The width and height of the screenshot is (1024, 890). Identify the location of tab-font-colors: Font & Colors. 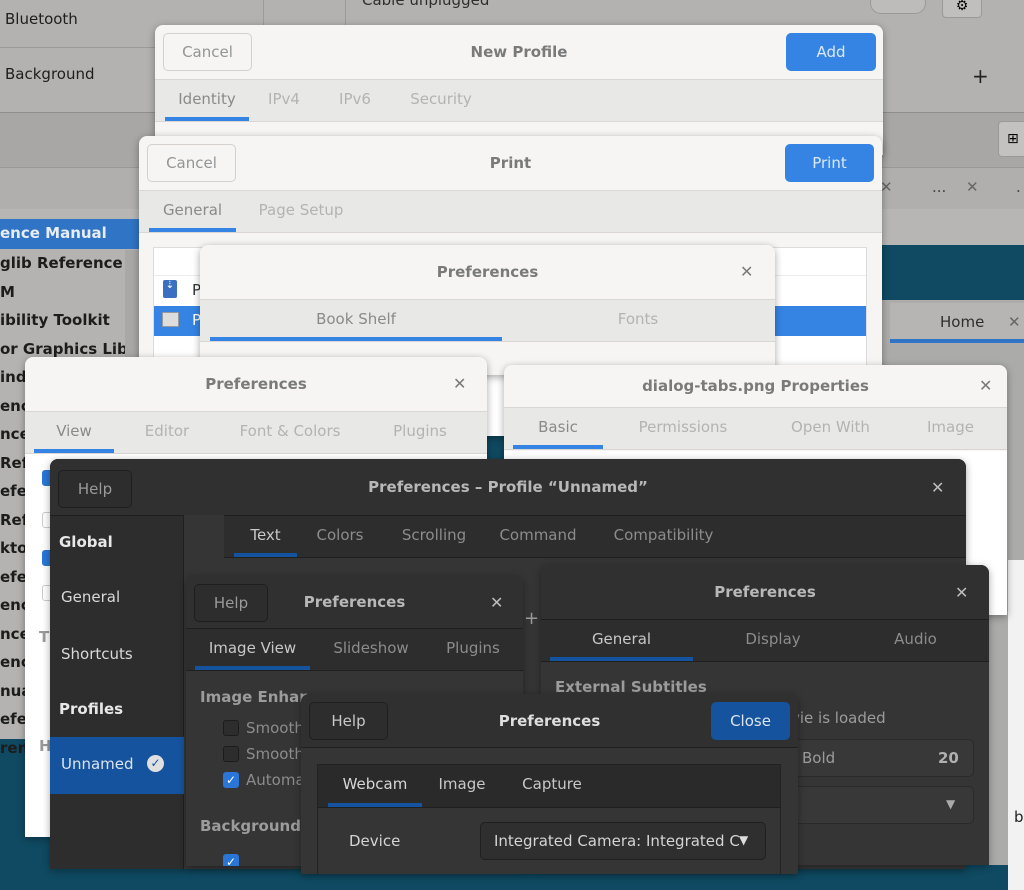
(290, 432).